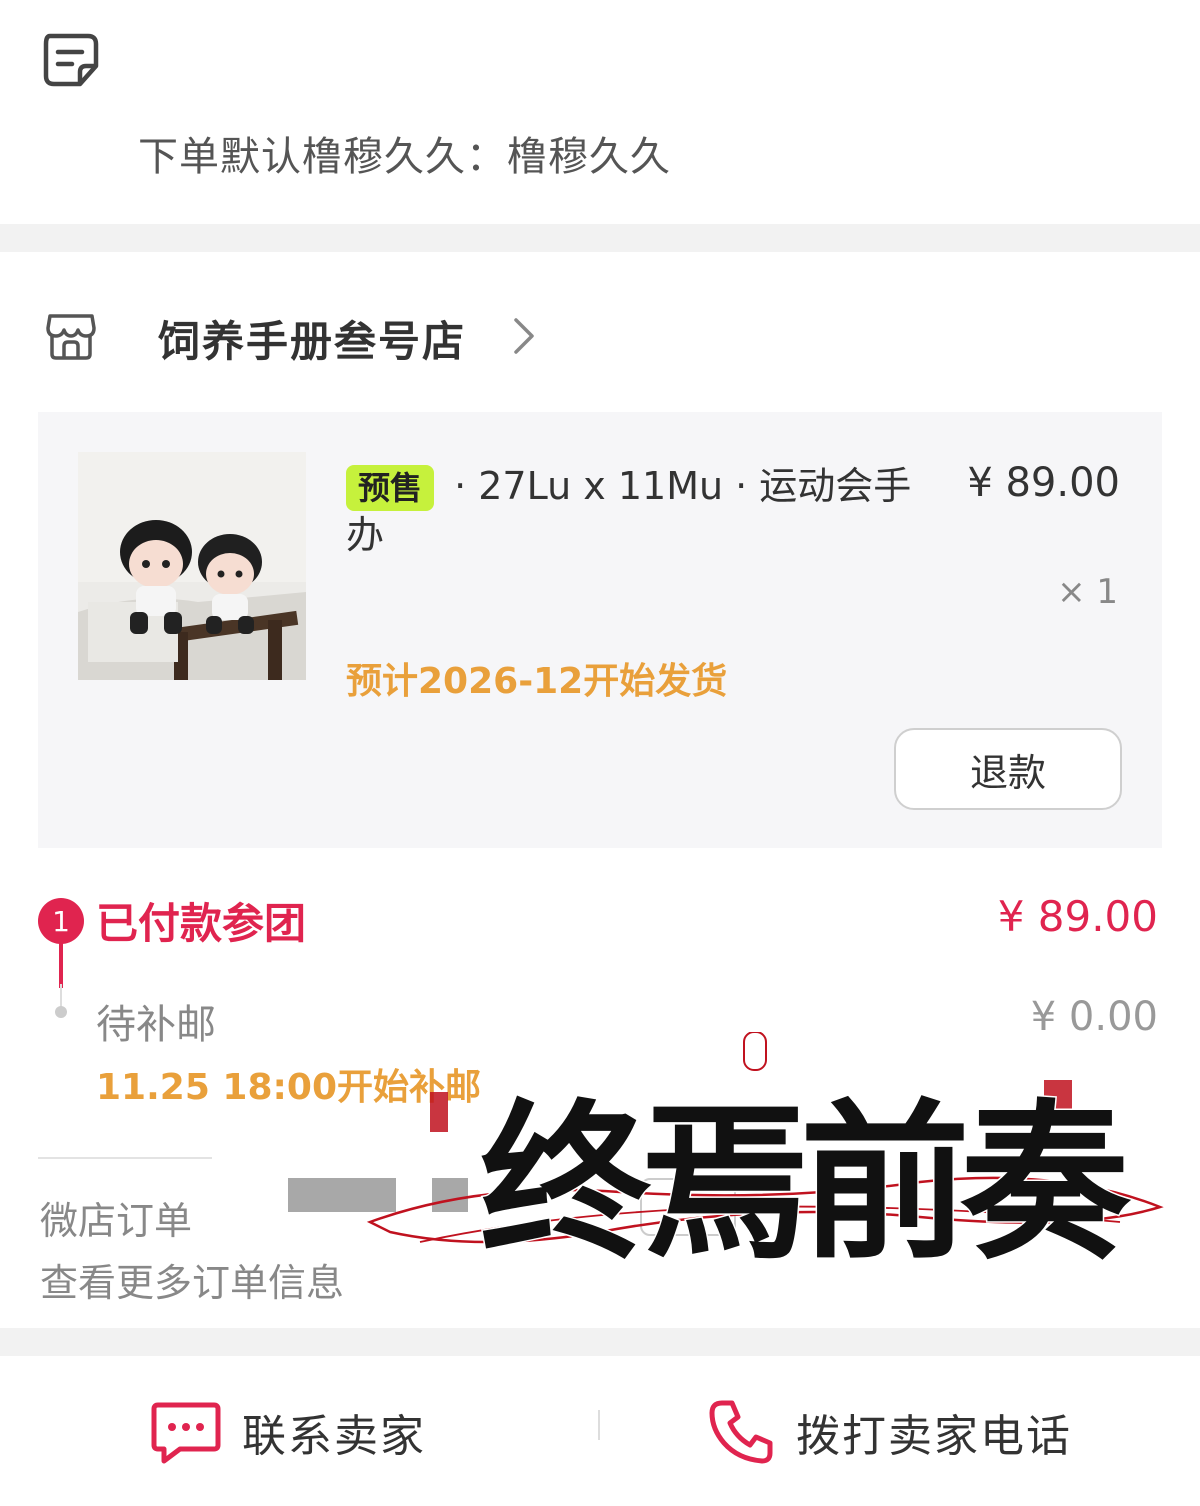 The width and height of the screenshot is (1200, 1506). Describe the element at coordinates (156, 1025) in the screenshot. I see `step-shipping-label: 待补邮` at that location.